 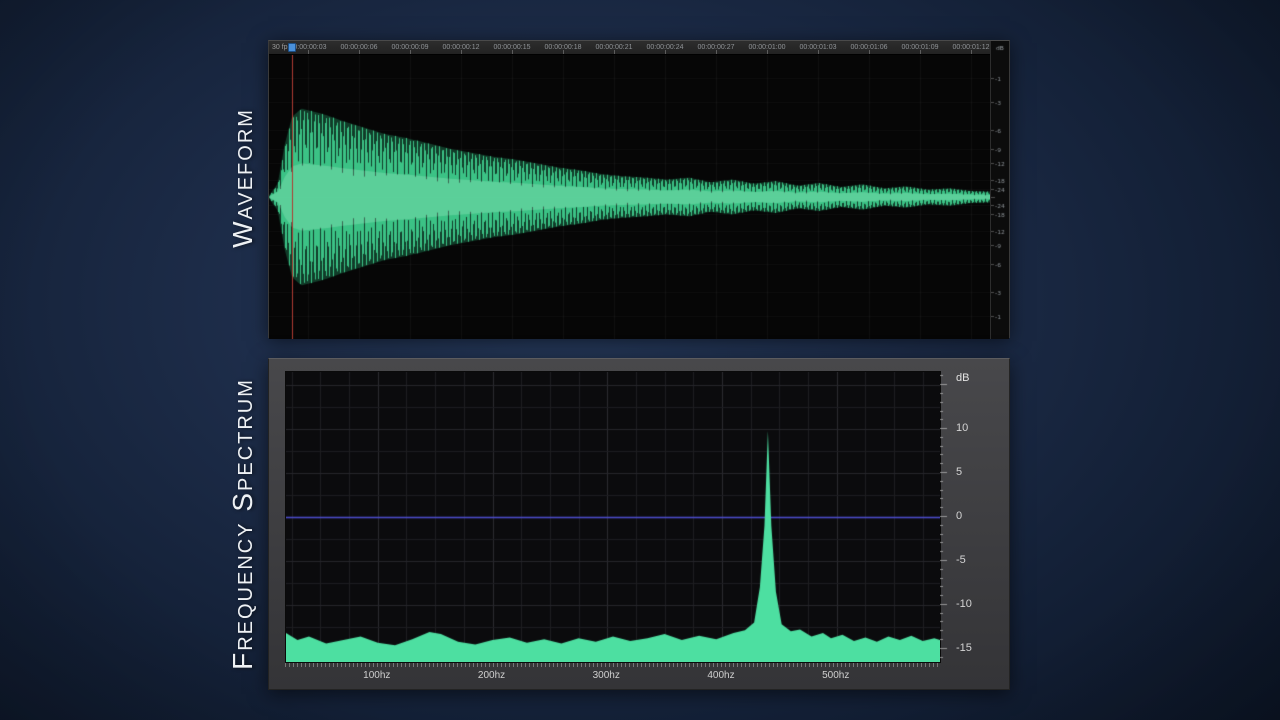 I want to click on spectrum-panel-label: Frequency Spectrum, so click(x=242, y=524).